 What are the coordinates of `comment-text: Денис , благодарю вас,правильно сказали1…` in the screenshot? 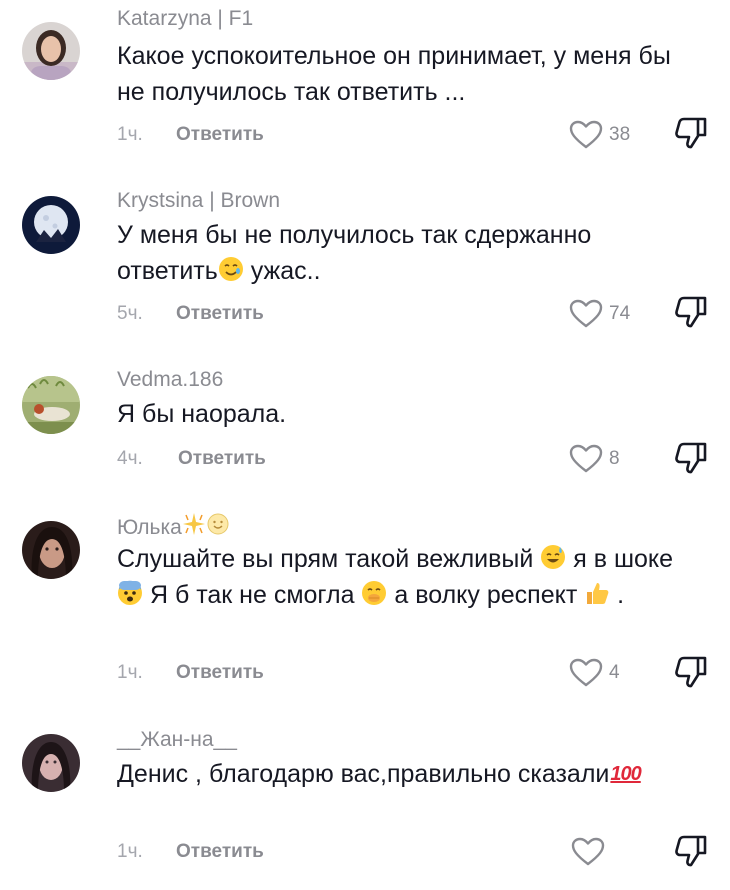 It's located at (402, 774).